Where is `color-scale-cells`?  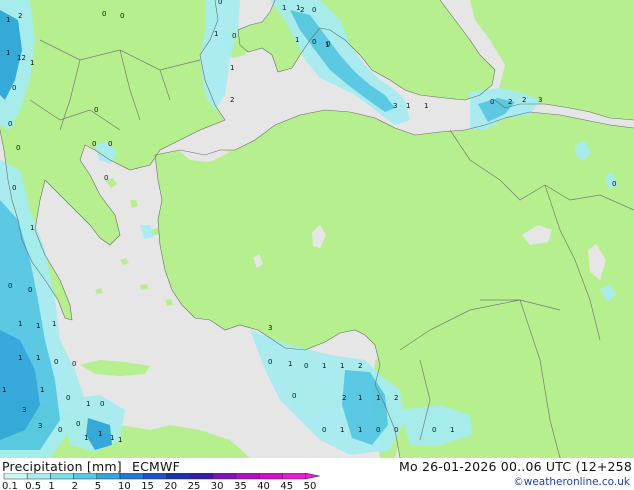 color-scale-cells is located at coordinates (161, 476).